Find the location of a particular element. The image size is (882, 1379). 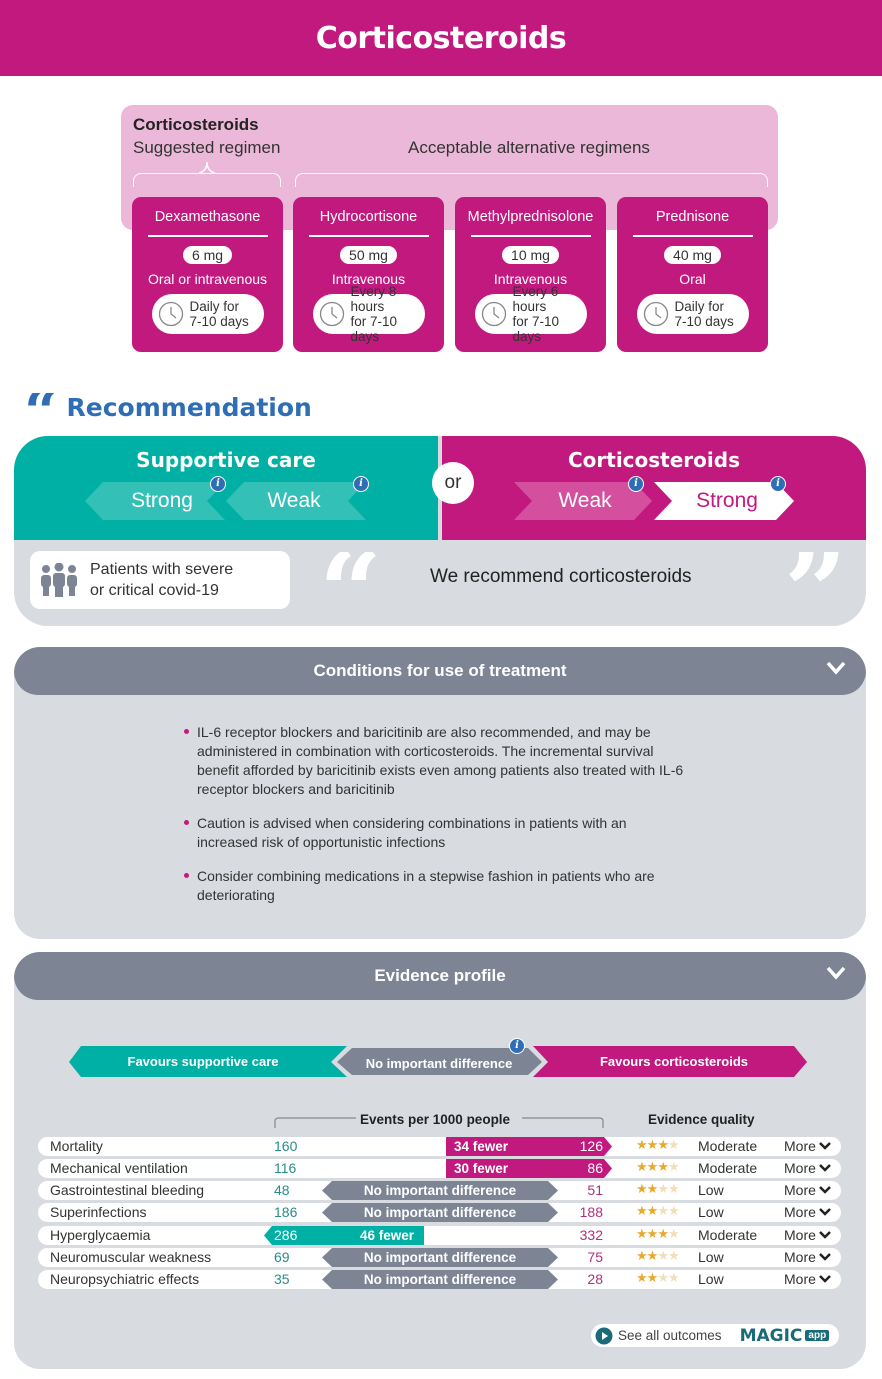

treatment-events: 86 is located at coordinates (595, 1168).